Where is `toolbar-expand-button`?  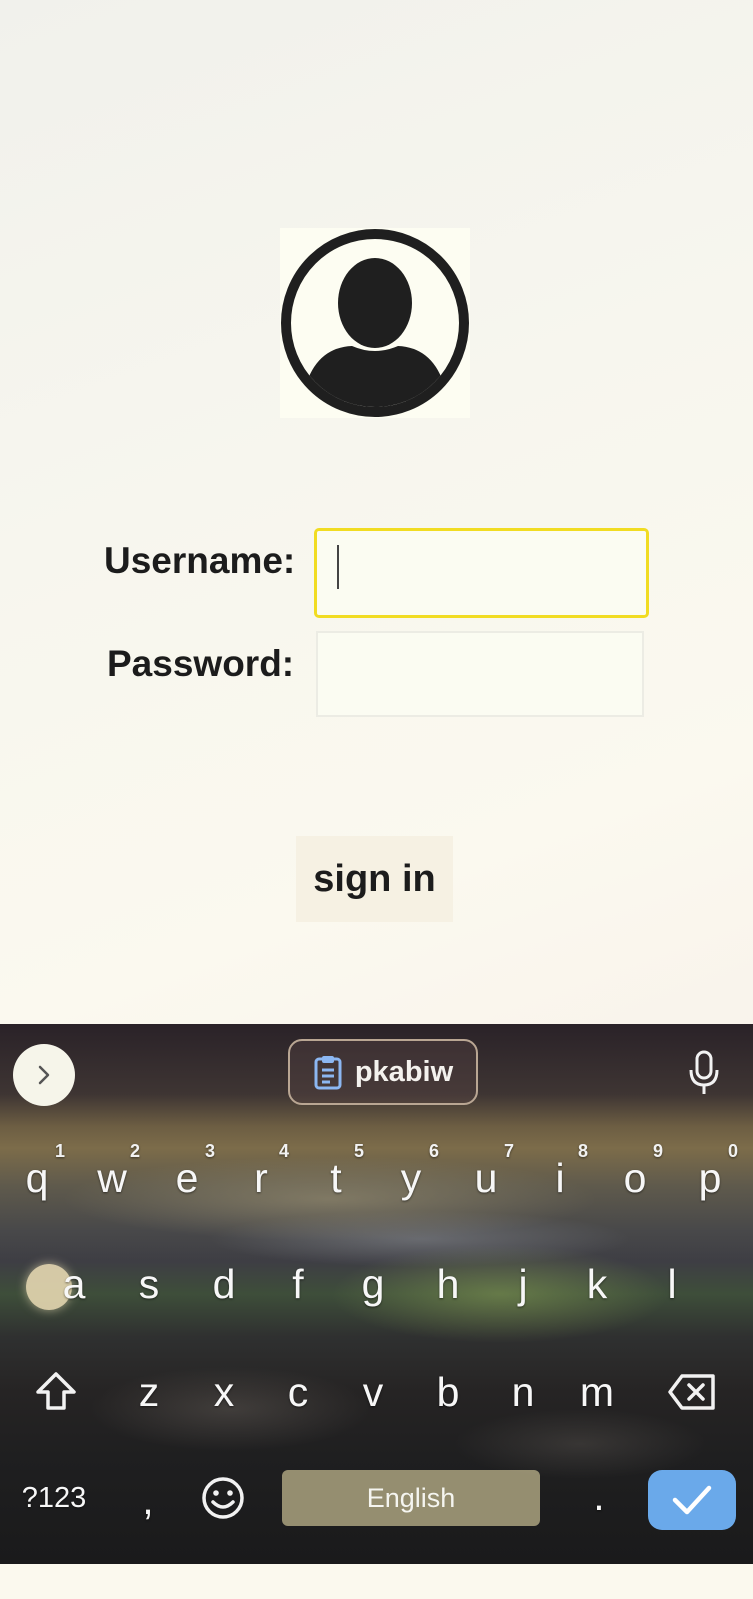
toolbar-expand-button is located at coordinates (44, 1075).